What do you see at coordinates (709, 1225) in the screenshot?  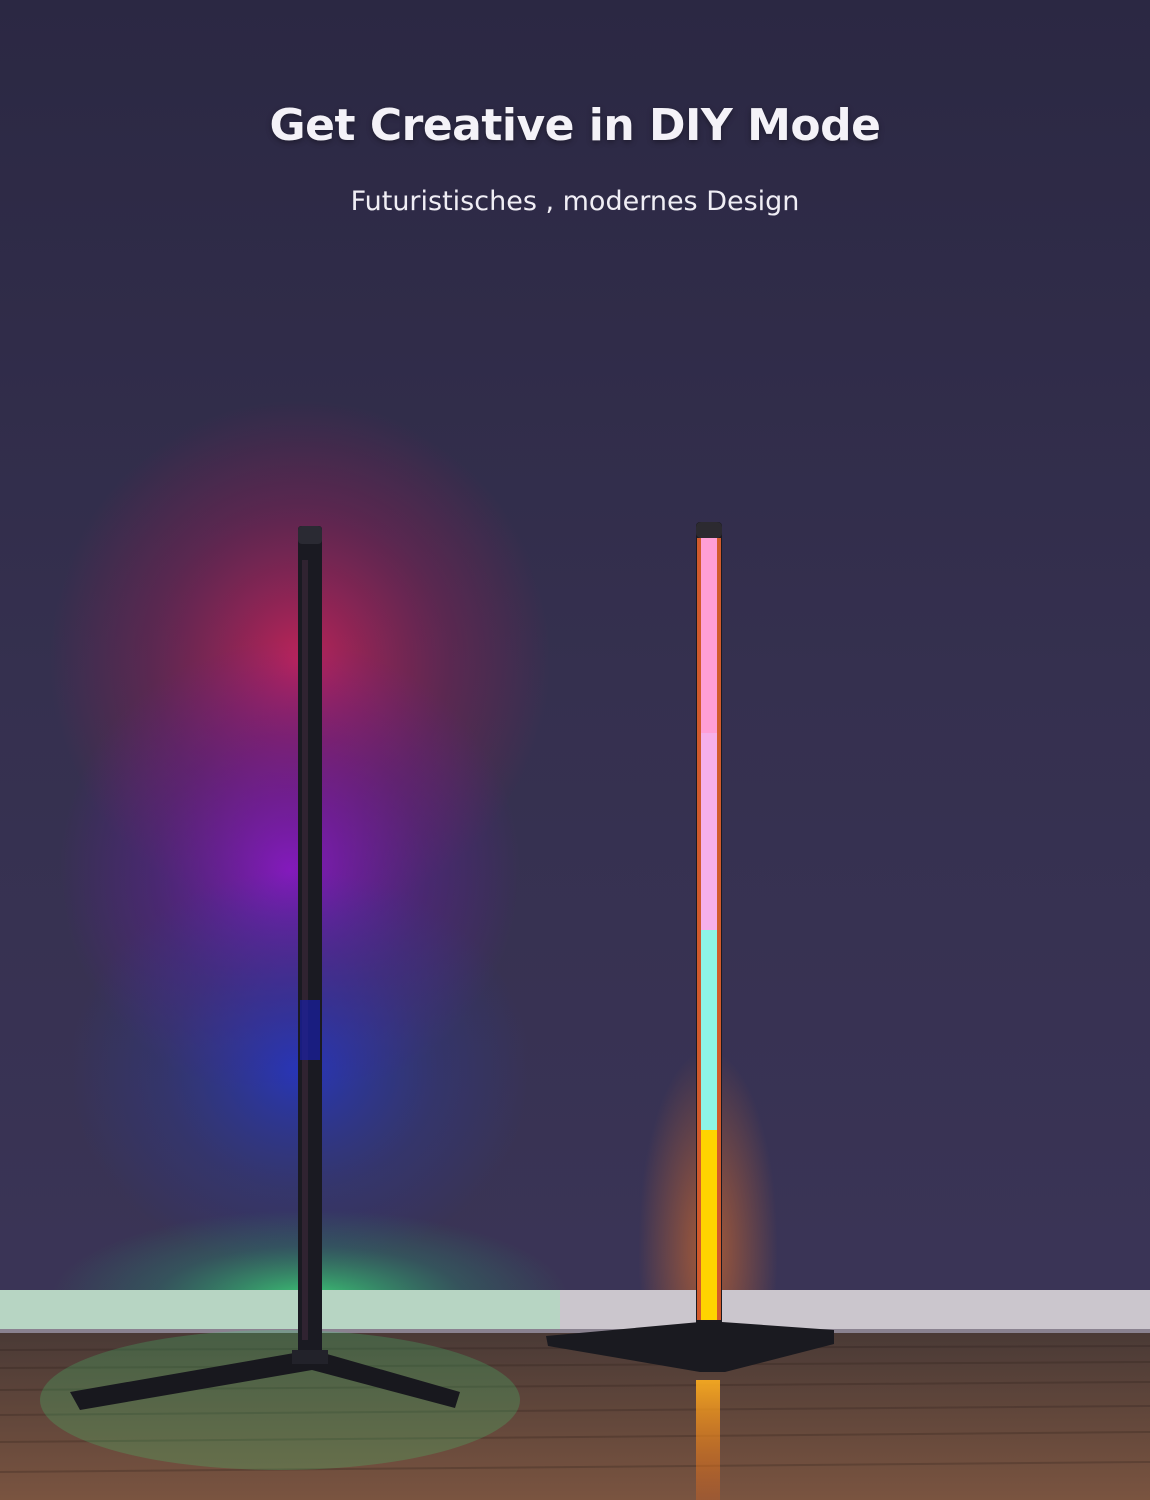 I see `segment-yellow` at bounding box center [709, 1225].